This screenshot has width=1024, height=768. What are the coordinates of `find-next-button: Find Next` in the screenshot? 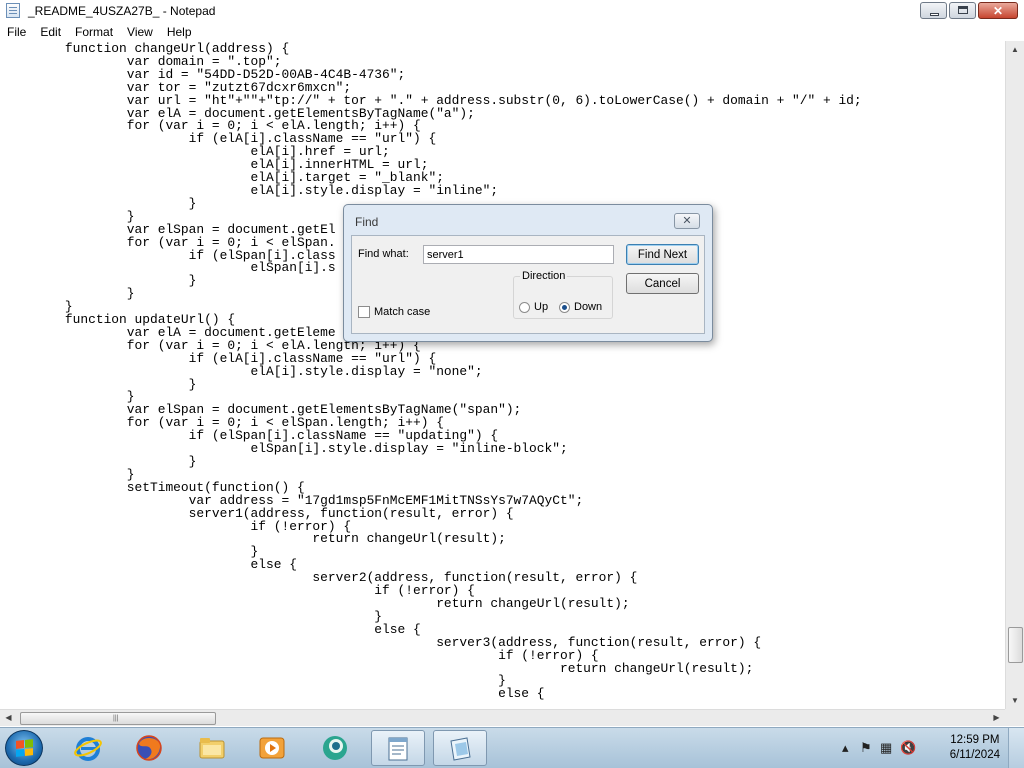 It's located at (662, 254).